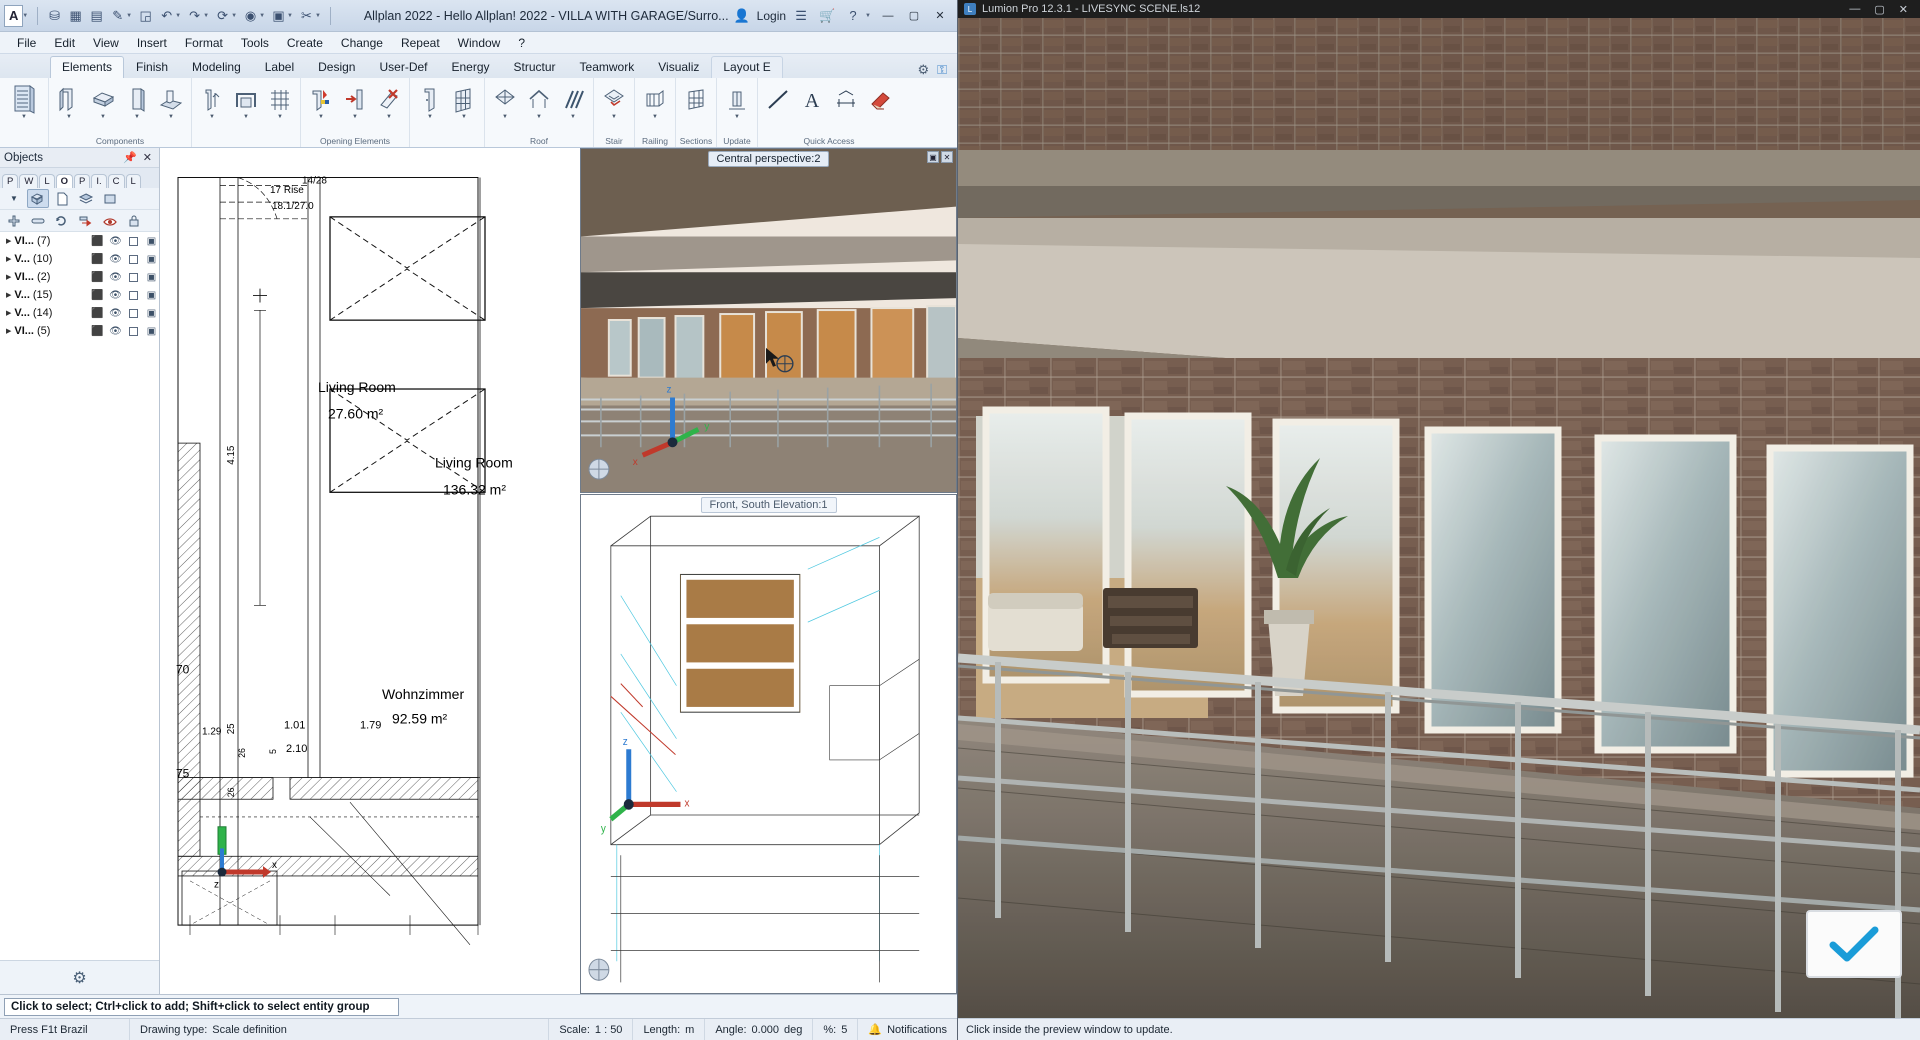 The width and height of the screenshot is (1920, 1040). What do you see at coordinates (130, 157) in the screenshot?
I see `pin-icon: 📌` at bounding box center [130, 157].